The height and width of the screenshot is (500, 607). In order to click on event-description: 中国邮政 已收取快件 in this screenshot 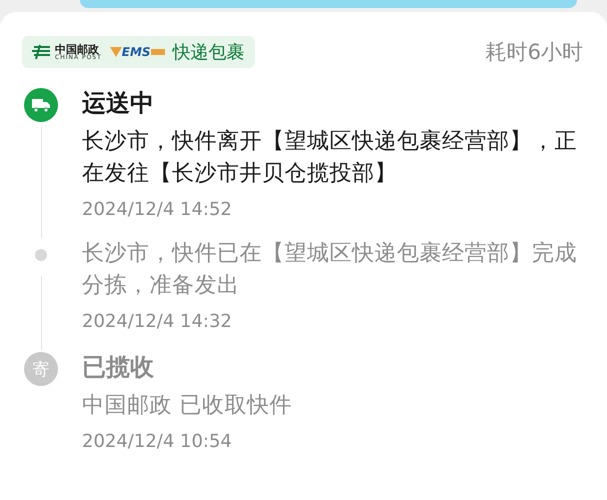, I will do `click(187, 406)`.